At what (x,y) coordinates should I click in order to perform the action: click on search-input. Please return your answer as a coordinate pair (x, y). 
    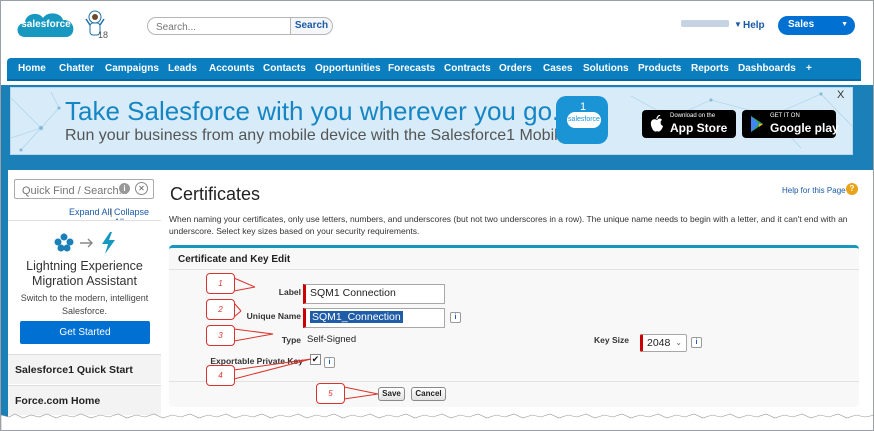
    Looking at the image, I should click on (219, 26).